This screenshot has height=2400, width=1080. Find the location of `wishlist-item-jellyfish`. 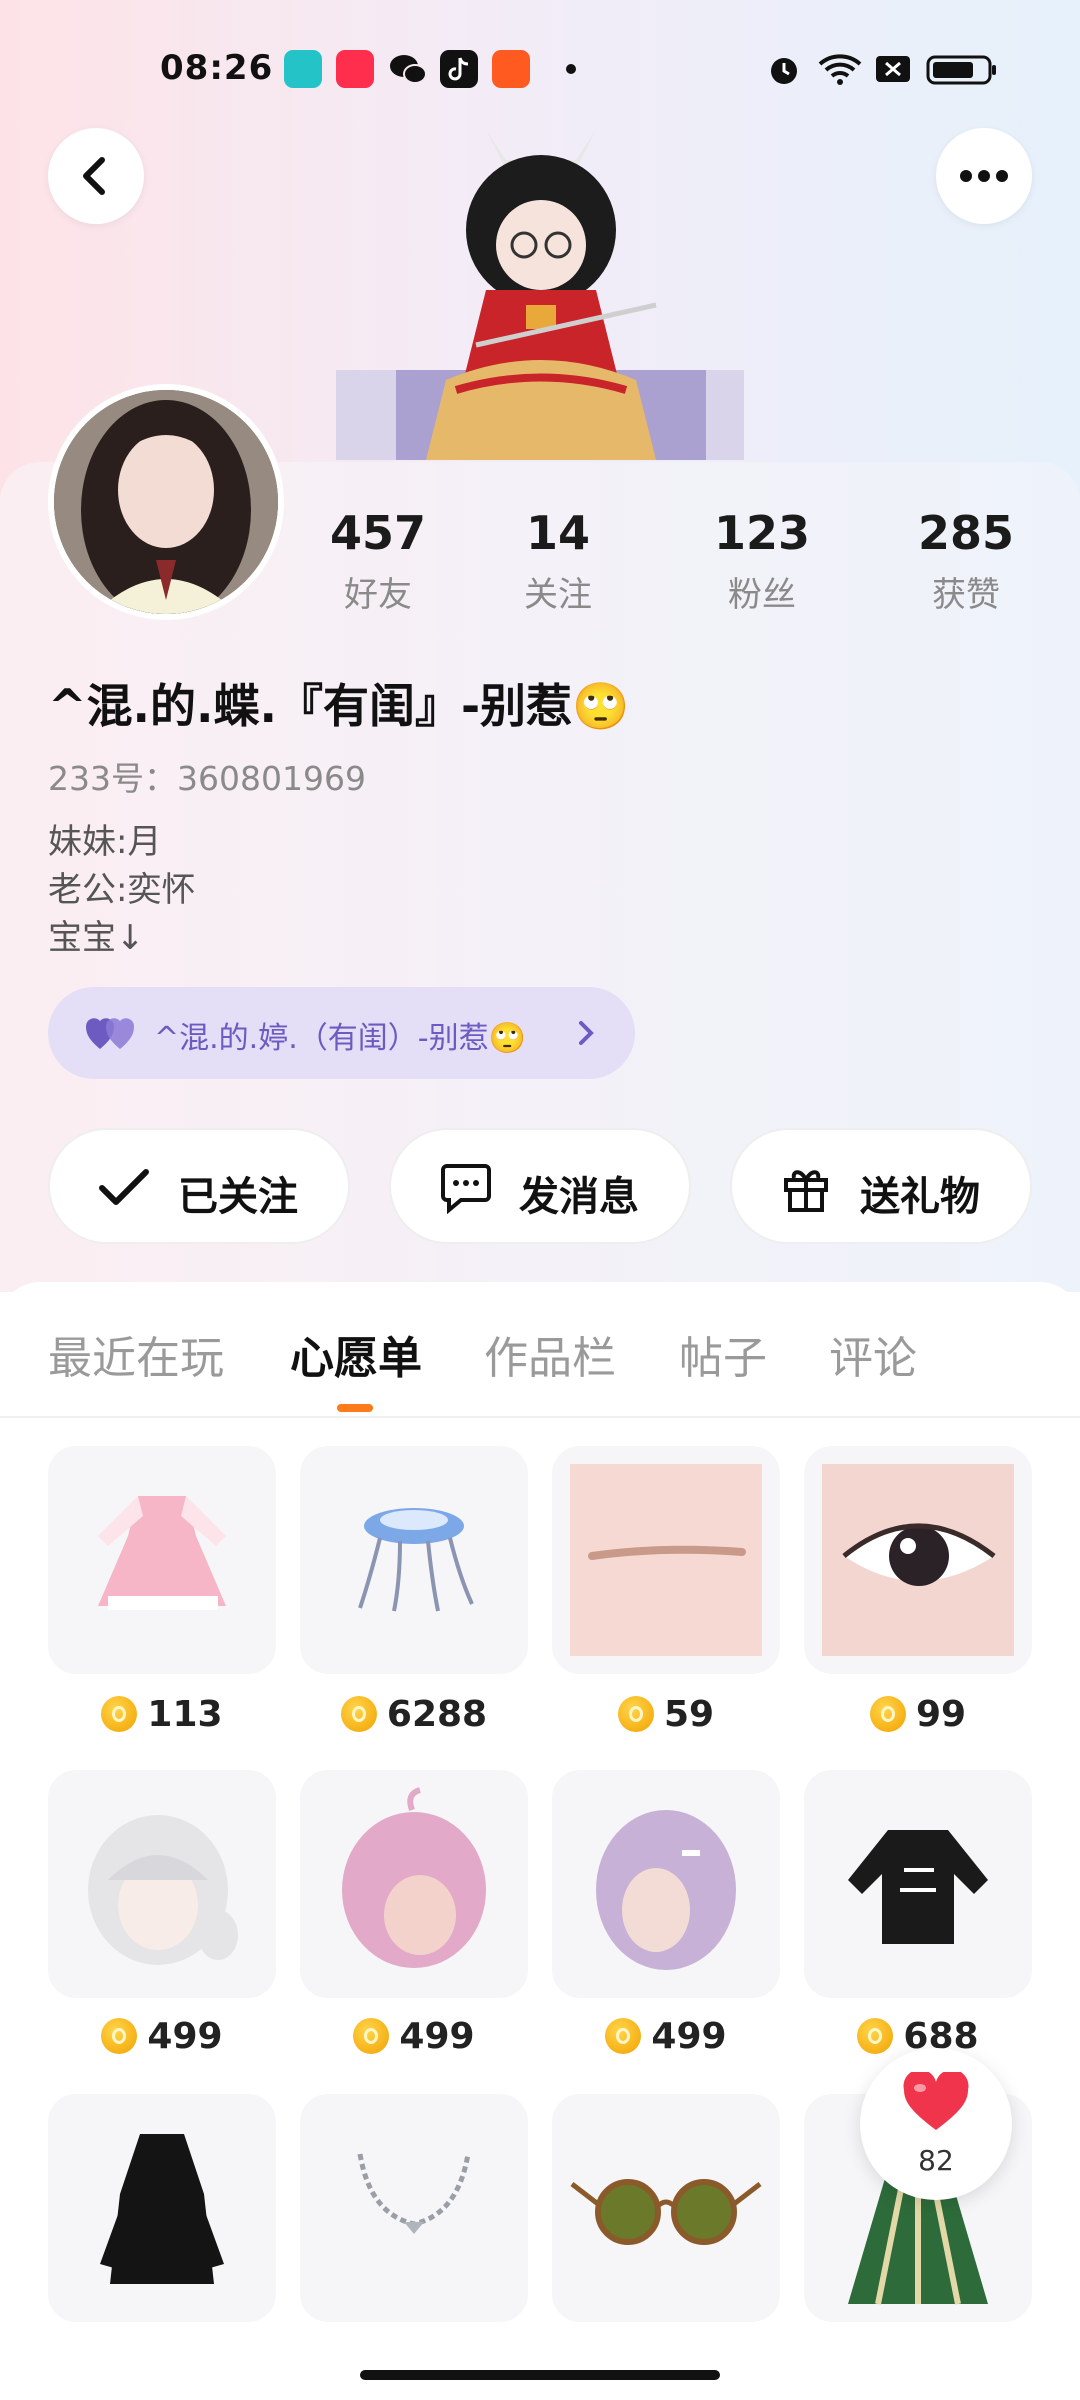

wishlist-item-jellyfish is located at coordinates (414, 1560).